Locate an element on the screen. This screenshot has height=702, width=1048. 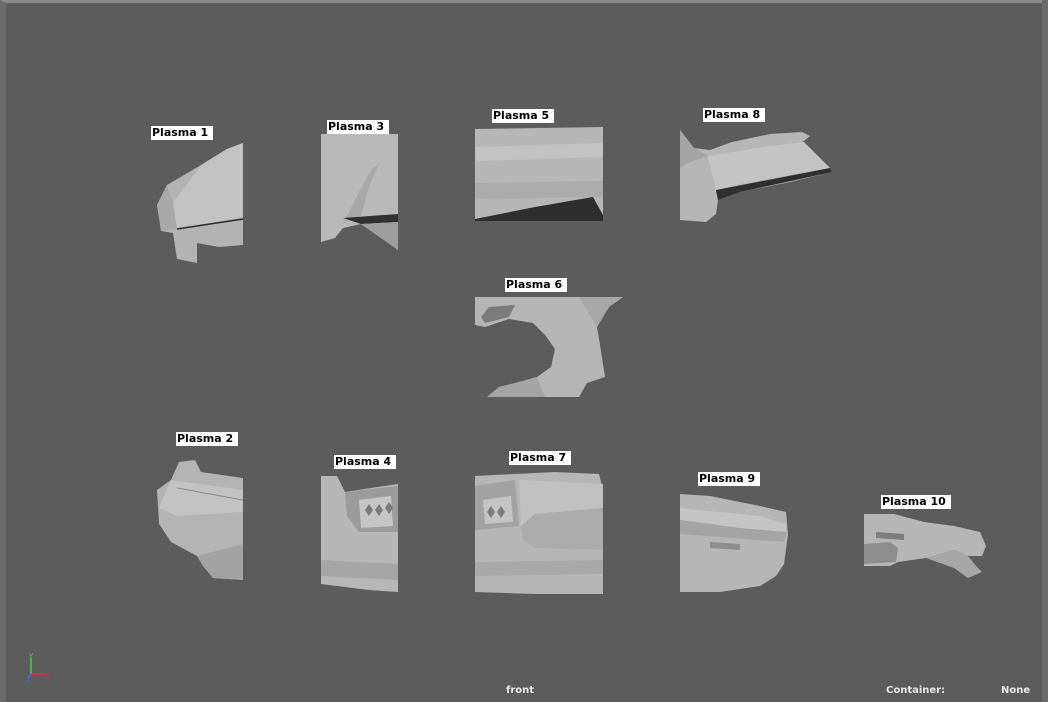
container-label: Container: is located at coordinates (916, 690).